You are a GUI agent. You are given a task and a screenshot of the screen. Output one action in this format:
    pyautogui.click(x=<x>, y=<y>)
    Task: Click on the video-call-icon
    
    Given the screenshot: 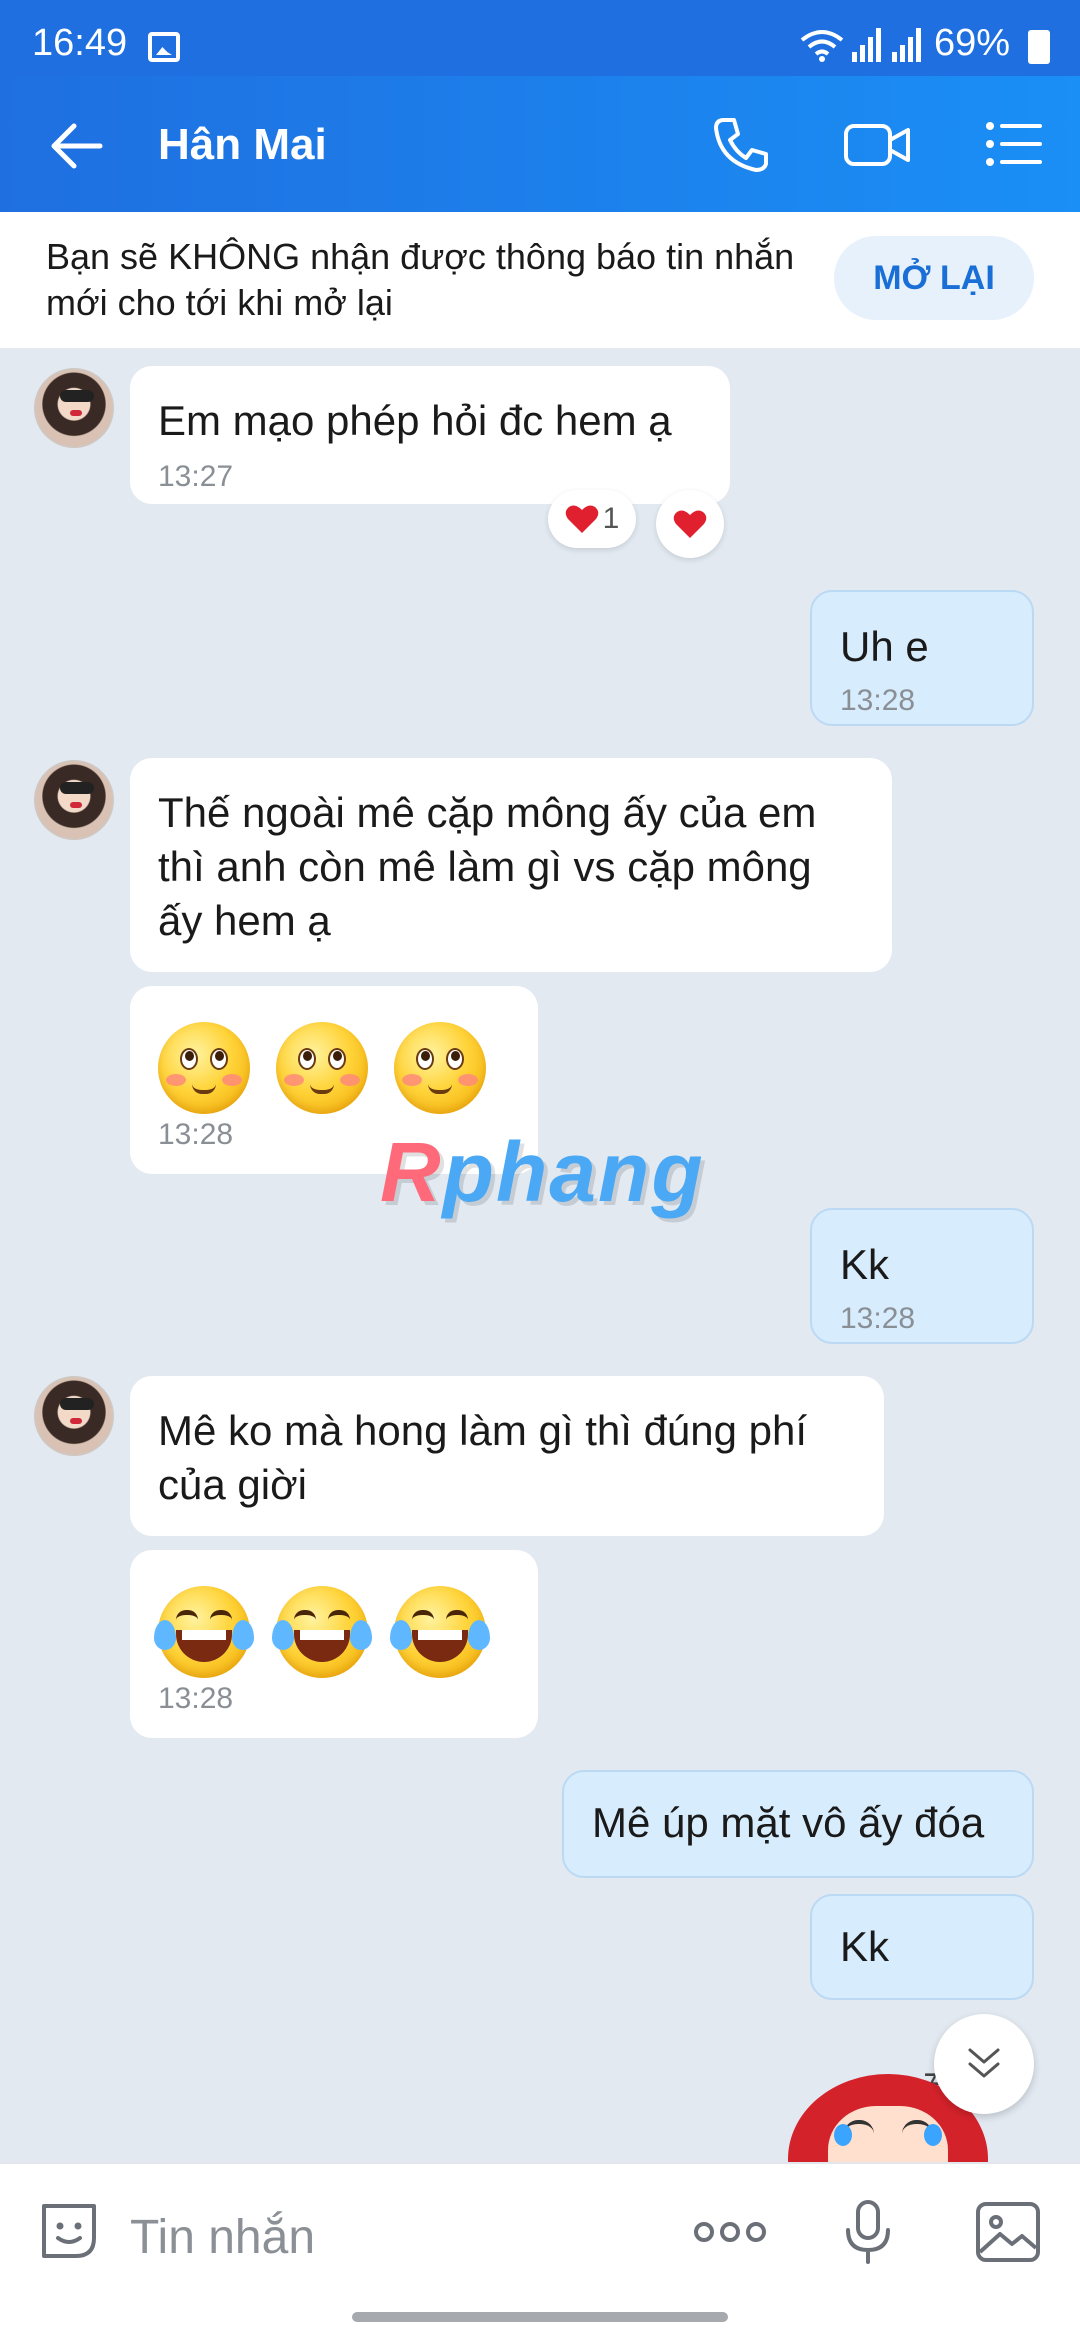 What is the action you would take?
    pyautogui.click(x=876, y=144)
    